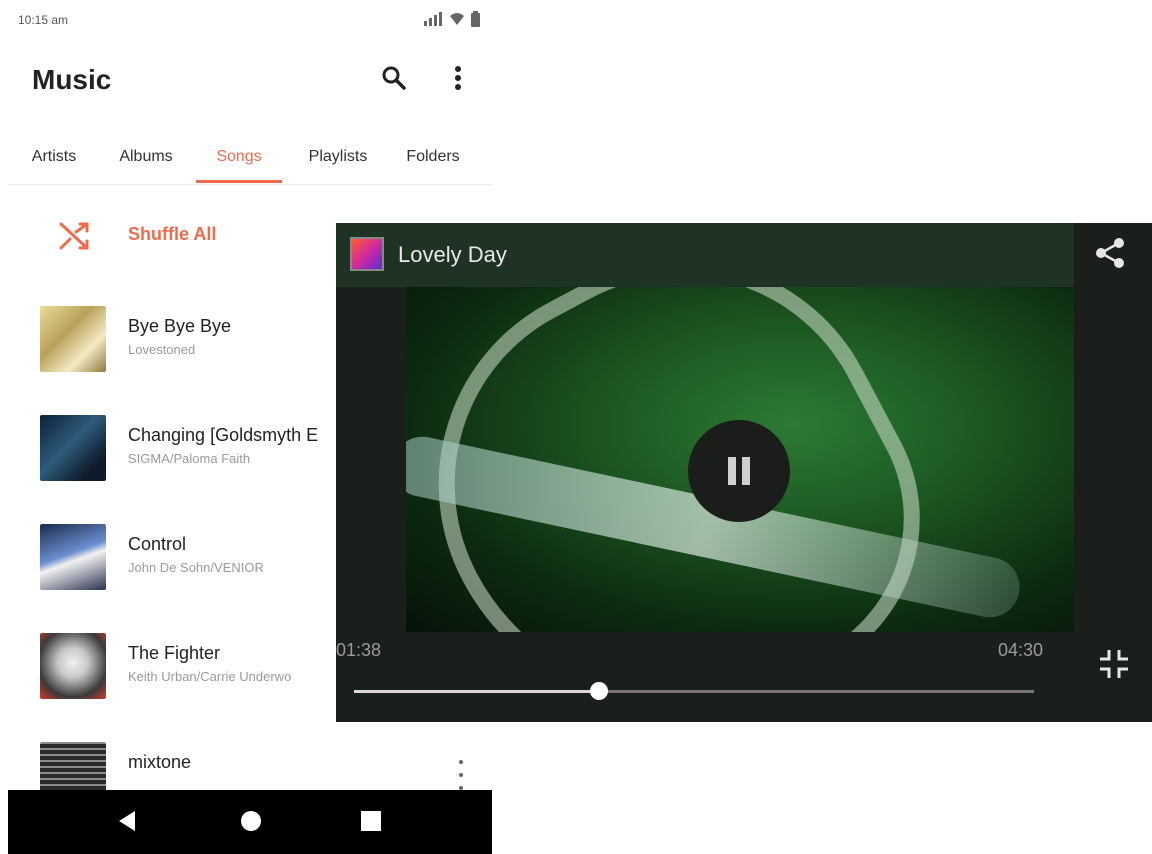  Describe the element at coordinates (367, 254) in the screenshot. I see `album-art-thumbnail` at that location.